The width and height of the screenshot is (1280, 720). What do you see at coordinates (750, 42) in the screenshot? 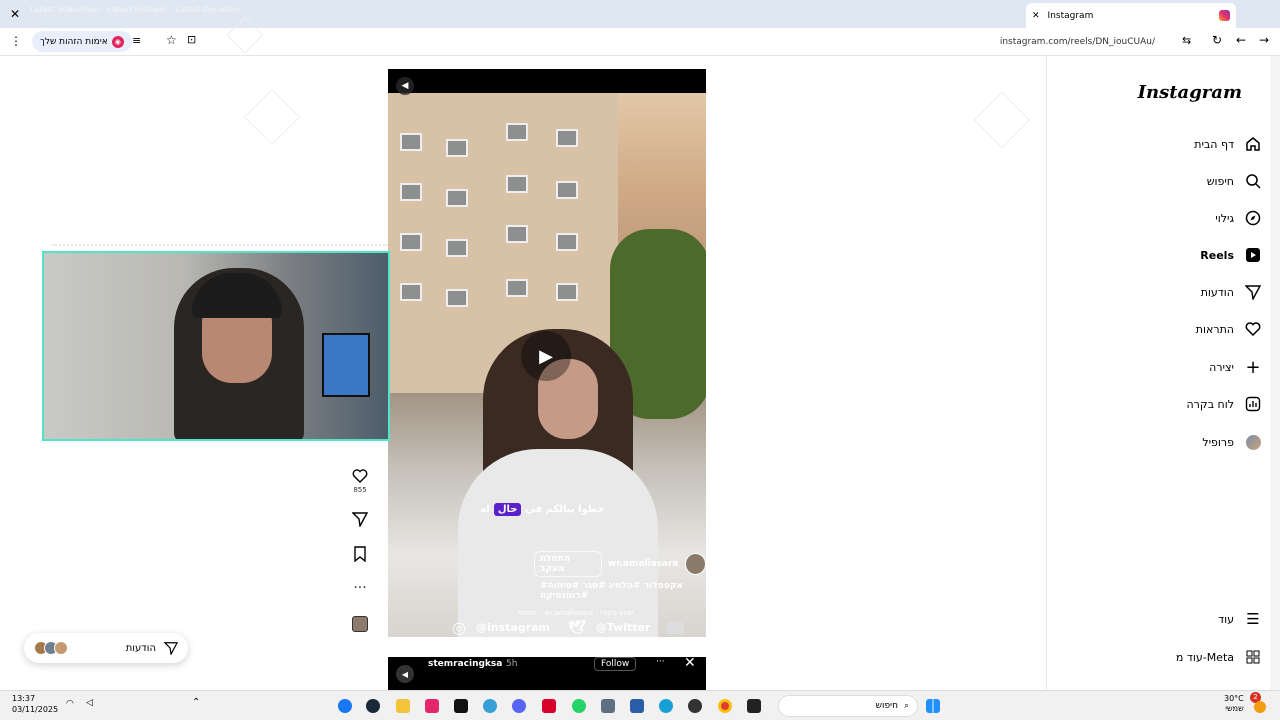
I see `address-bar: instagram.com/reels/DN_iouCUAu/` at bounding box center [750, 42].